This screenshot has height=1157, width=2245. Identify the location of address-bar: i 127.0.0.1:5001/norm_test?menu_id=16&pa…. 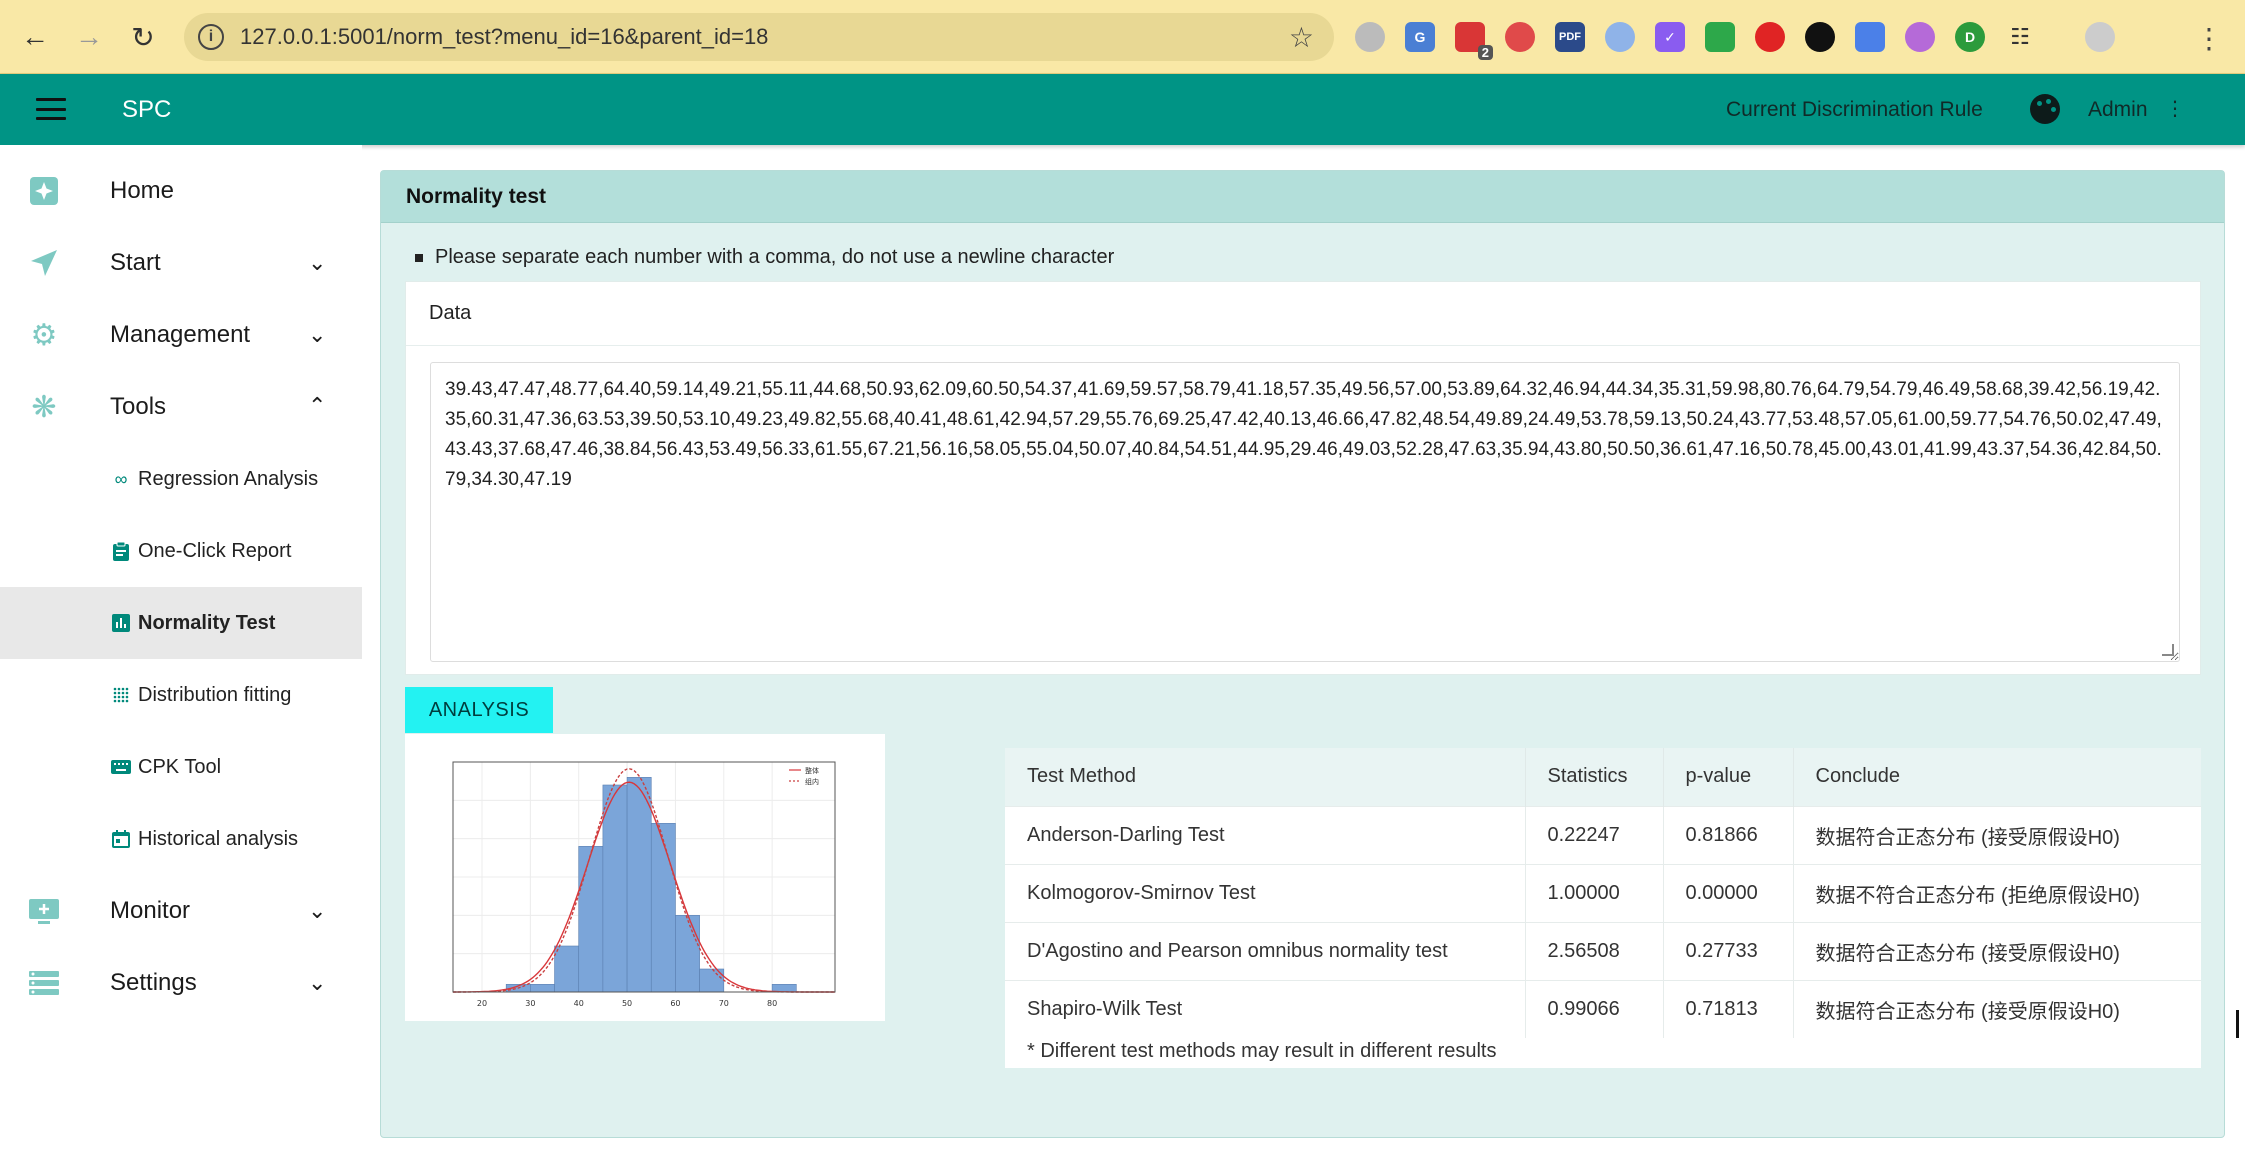
(759, 37).